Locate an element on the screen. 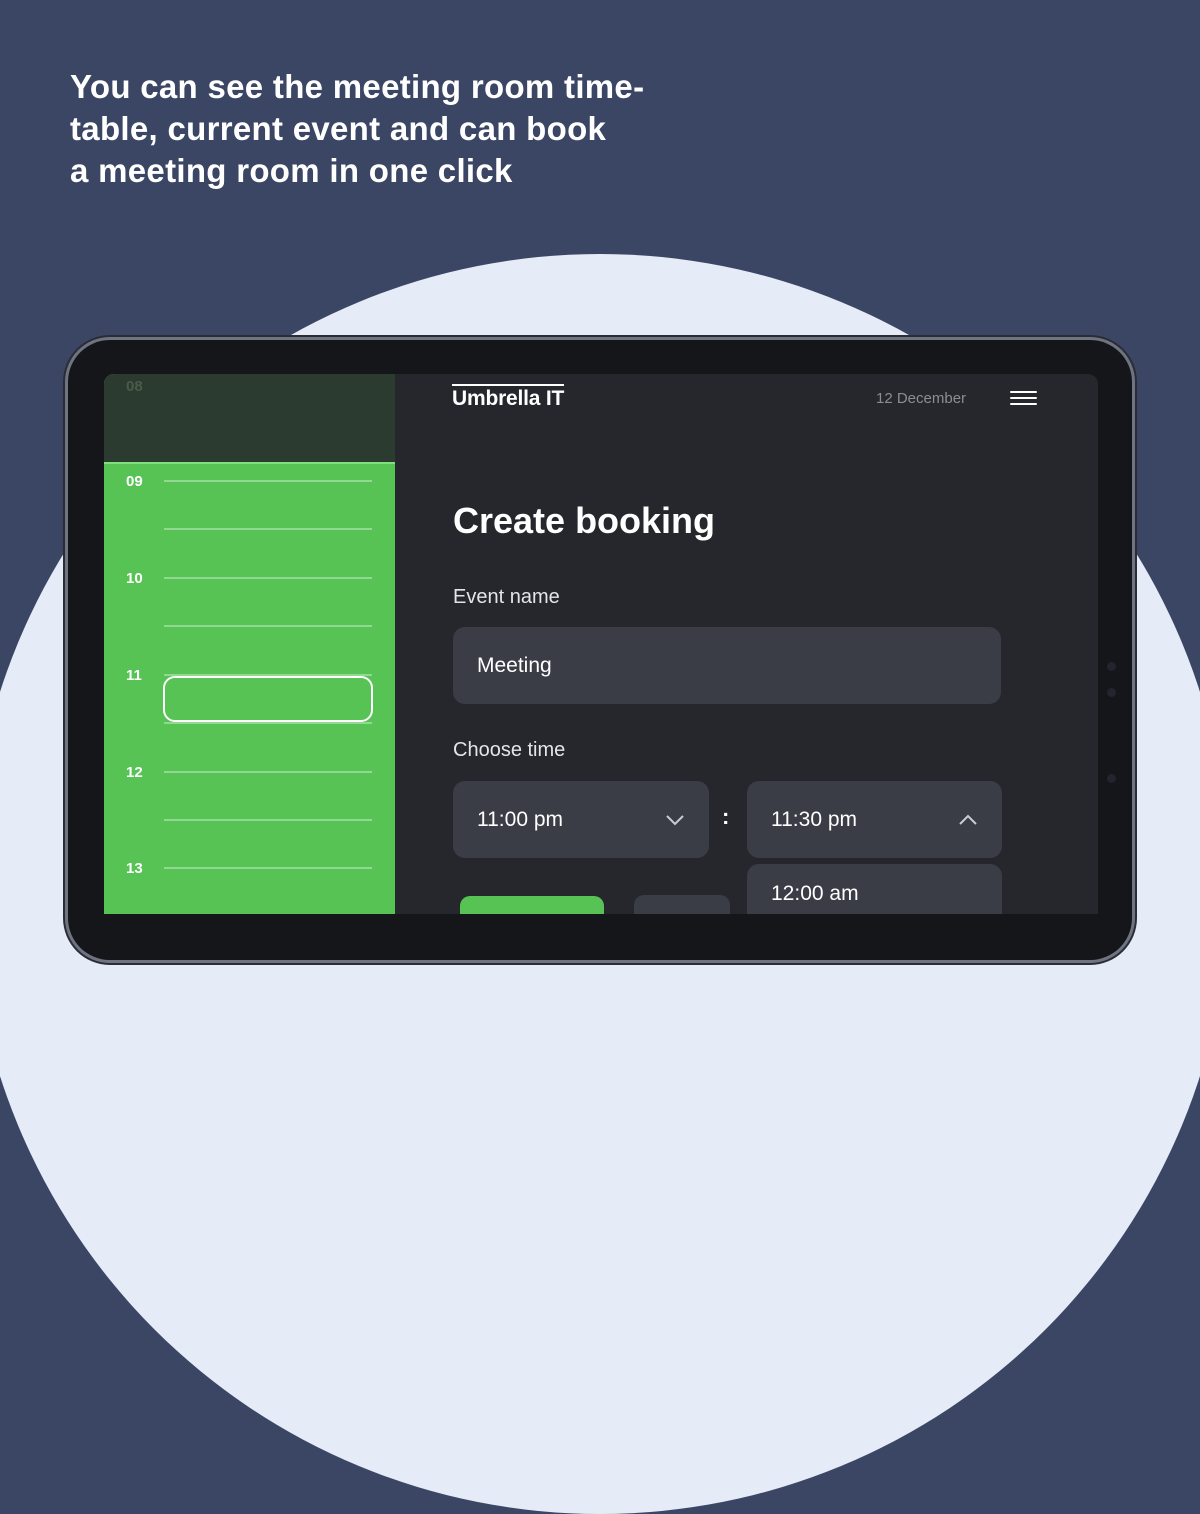 The image size is (1200, 1514). end-time-option: 12:00 am is located at coordinates (874, 889).